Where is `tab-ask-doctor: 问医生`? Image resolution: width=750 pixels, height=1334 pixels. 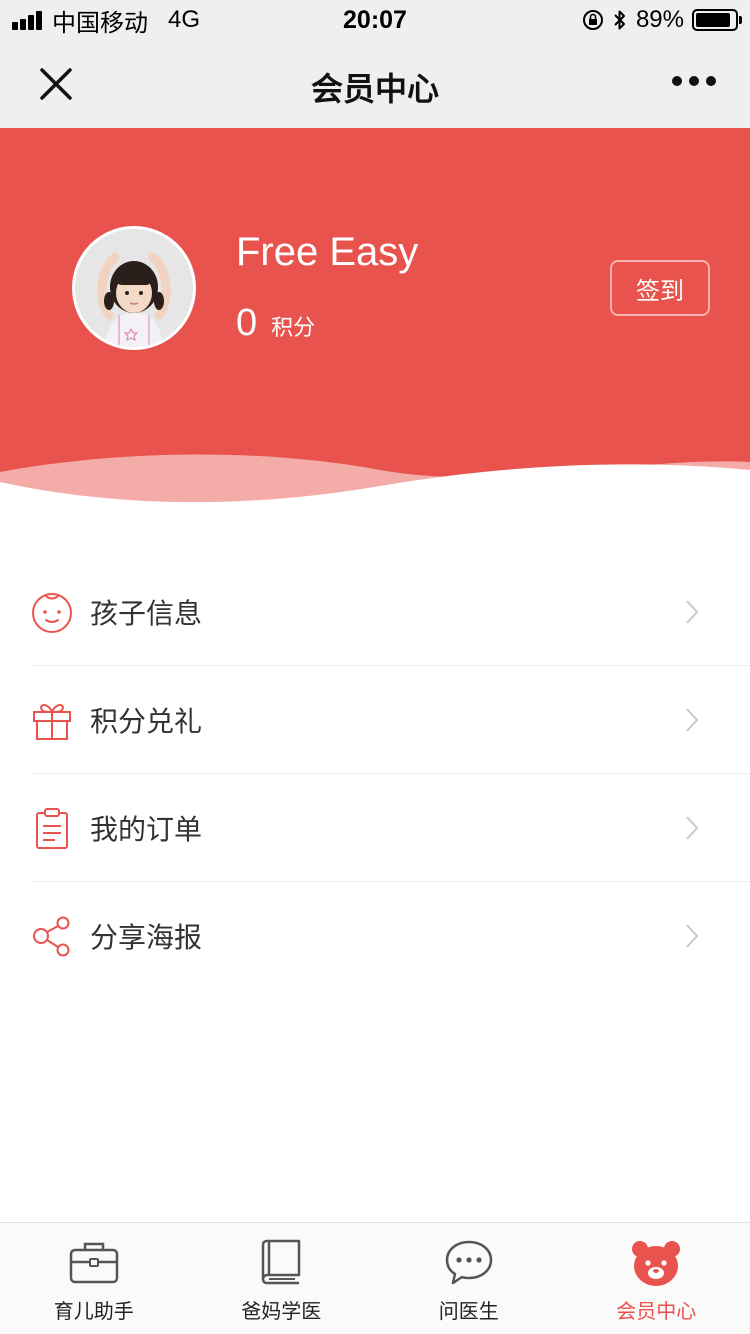
tab-ask-doctor: 问医生 is located at coordinates (469, 1278).